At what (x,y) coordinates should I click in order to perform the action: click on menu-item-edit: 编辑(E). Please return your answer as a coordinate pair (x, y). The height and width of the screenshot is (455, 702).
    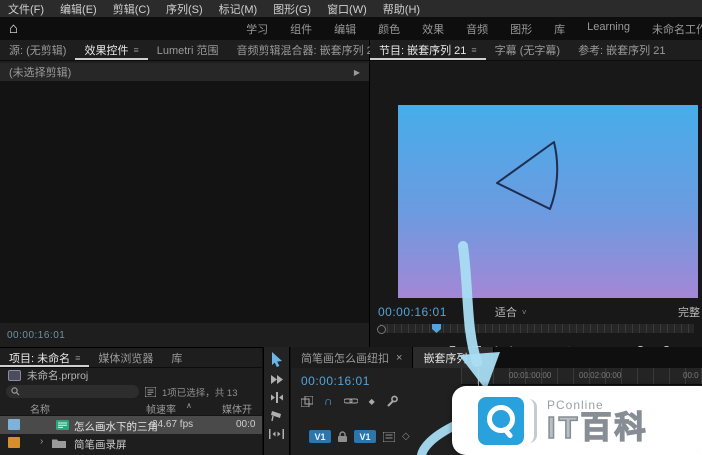
    Looking at the image, I should click on (78, 9).